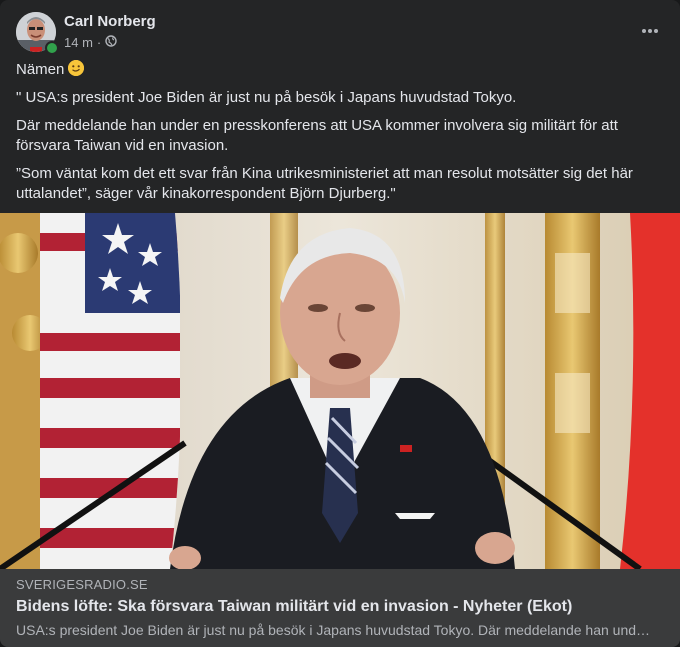 This screenshot has width=680, height=647. Describe the element at coordinates (52, 48) in the screenshot. I see `online-status-dot` at that location.